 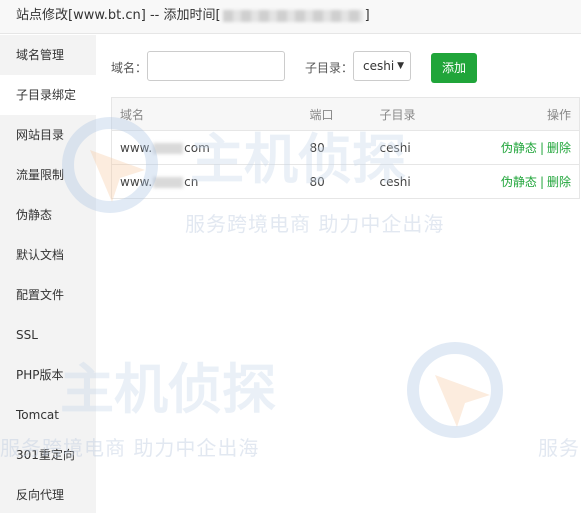 I want to click on sidebar-item-domain-management: 域名管理, so click(x=48, y=55).